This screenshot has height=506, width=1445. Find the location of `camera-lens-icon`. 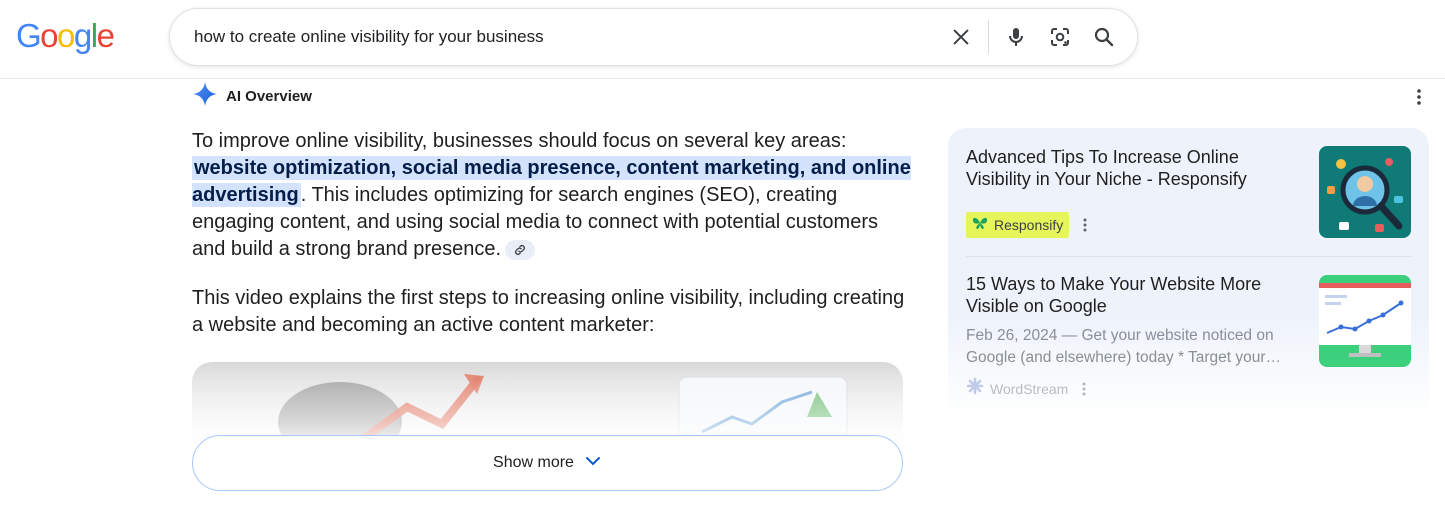

camera-lens-icon is located at coordinates (1060, 37).